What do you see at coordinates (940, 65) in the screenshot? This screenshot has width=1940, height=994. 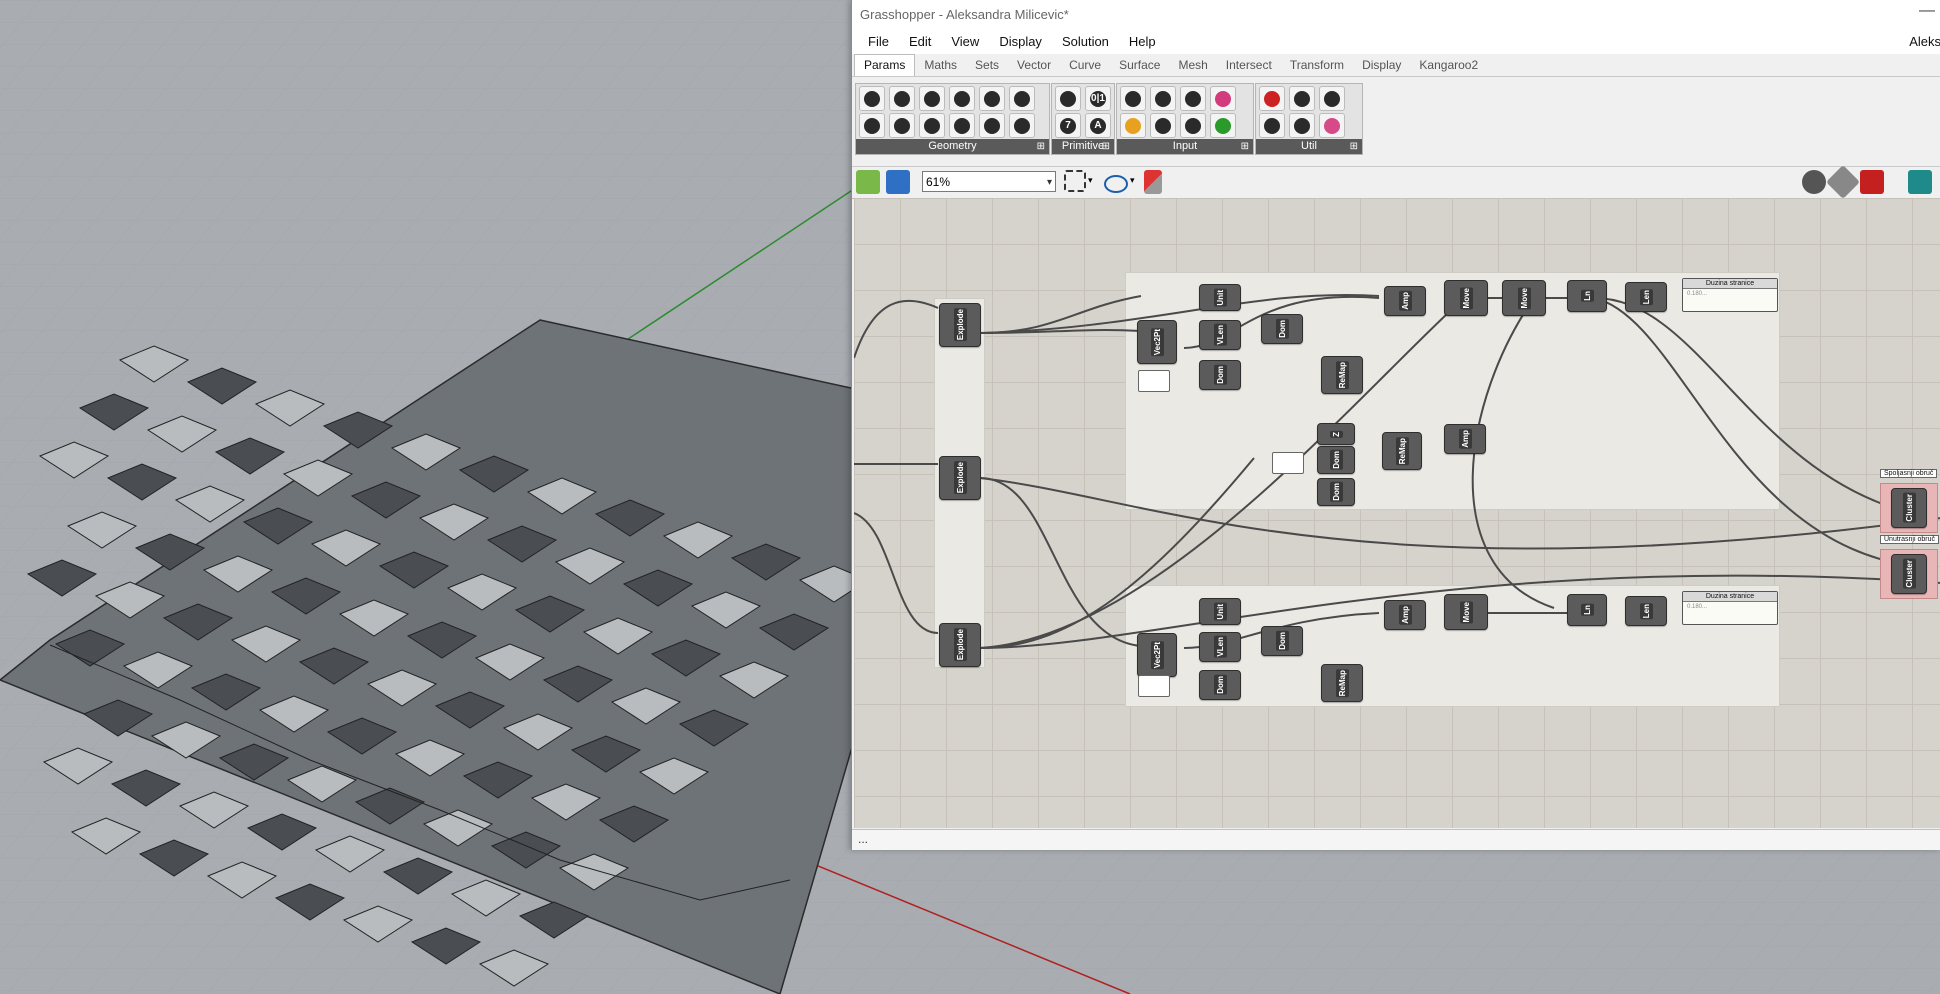 I see `tab-maths: Maths` at bounding box center [940, 65].